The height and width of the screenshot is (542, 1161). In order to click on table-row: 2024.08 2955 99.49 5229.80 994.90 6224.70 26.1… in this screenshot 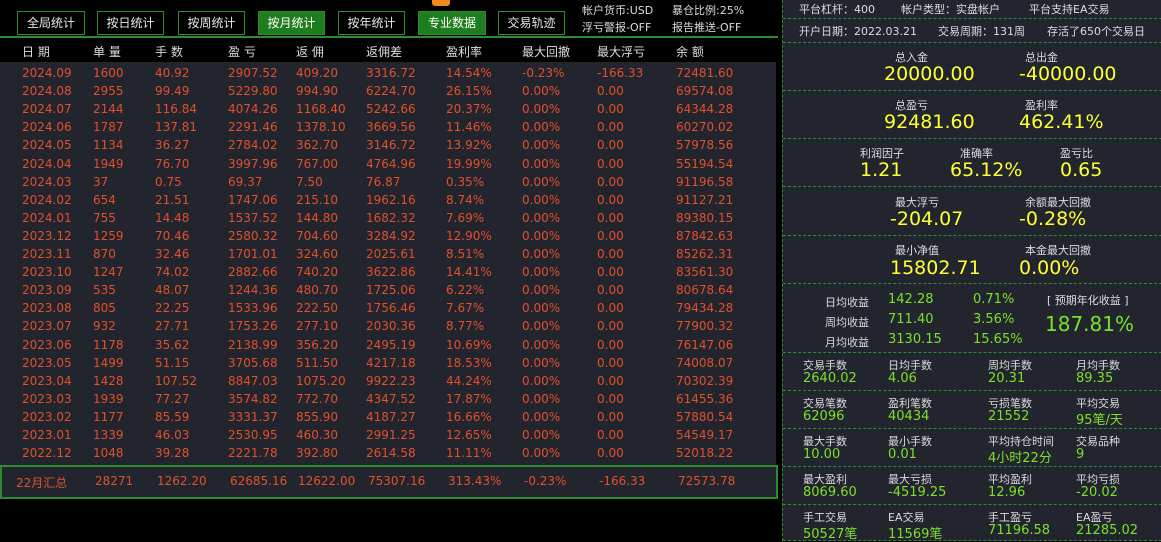, I will do `click(388, 93)`.